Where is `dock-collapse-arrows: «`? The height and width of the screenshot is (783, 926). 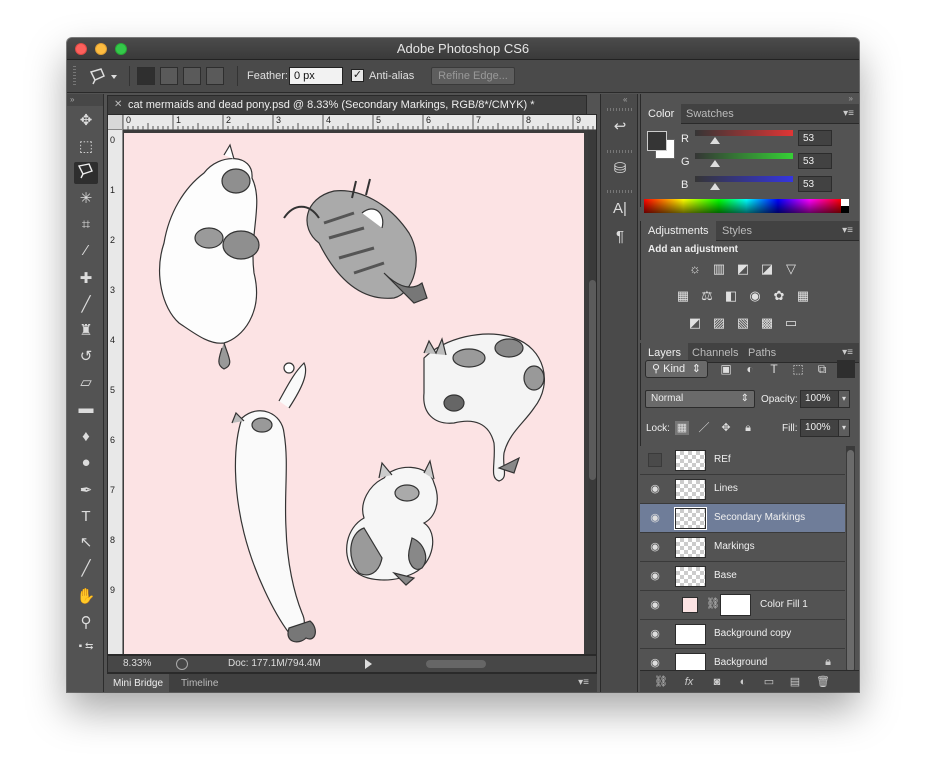 dock-collapse-arrows: « is located at coordinates (625, 99).